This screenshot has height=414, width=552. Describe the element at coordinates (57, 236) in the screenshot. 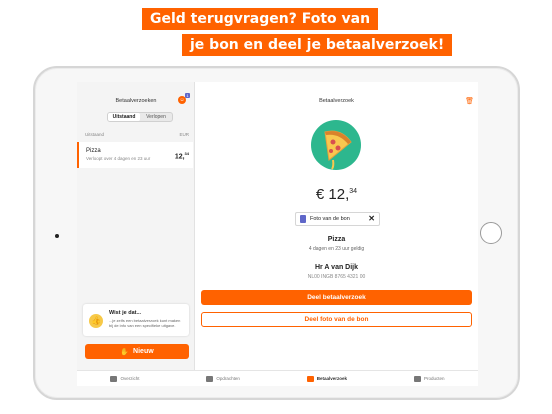

I see `camera-dot` at that location.